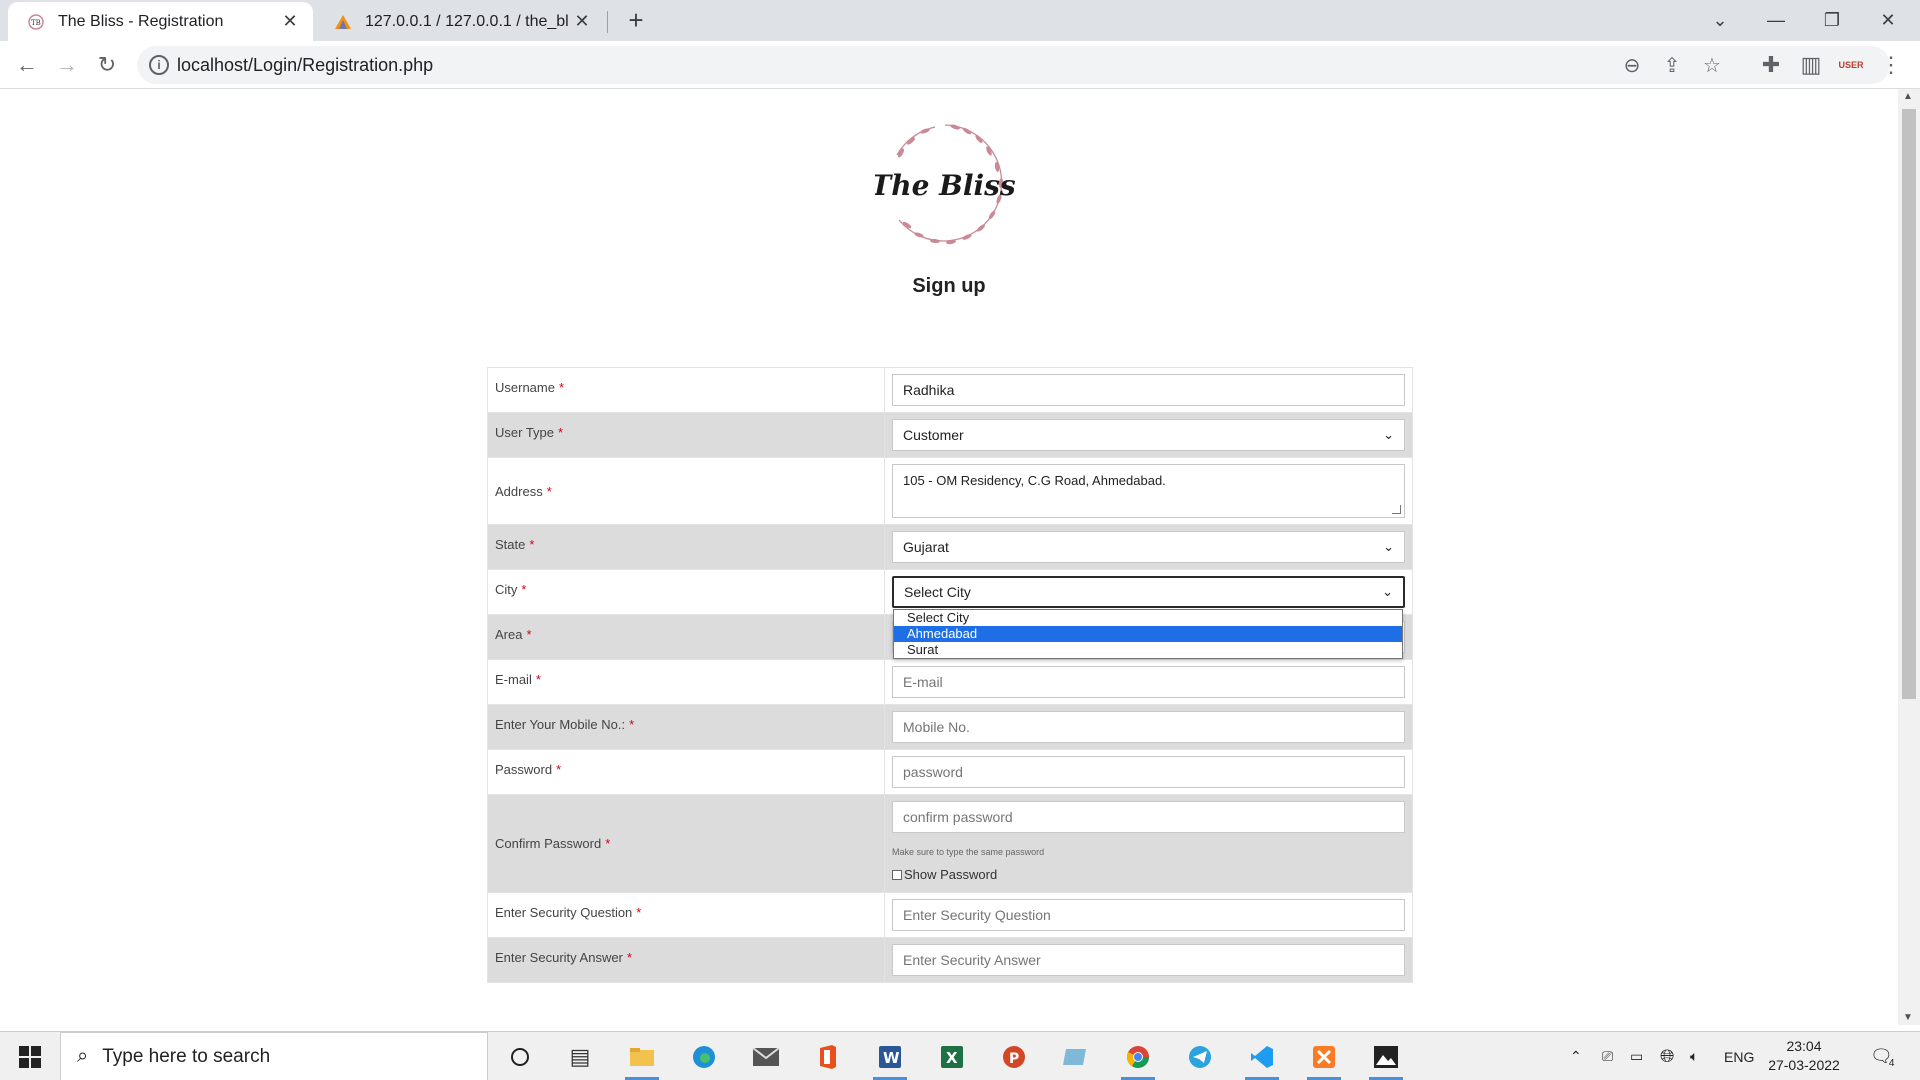 Image resolution: width=1920 pixels, height=1080 pixels. Describe the element at coordinates (159, 65) in the screenshot. I see `site-info-icon: i` at that location.